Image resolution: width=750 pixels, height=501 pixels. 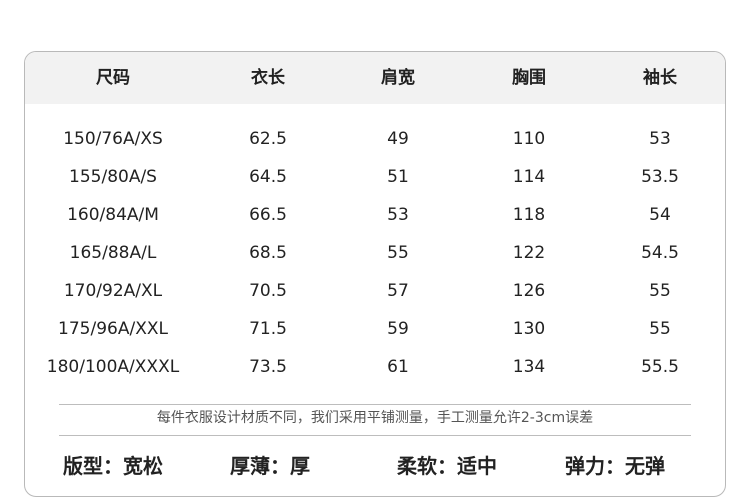 What do you see at coordinates (113, 78) in the screenshot?
I see `header-size: 尺码` at bounding box center [113, 78].